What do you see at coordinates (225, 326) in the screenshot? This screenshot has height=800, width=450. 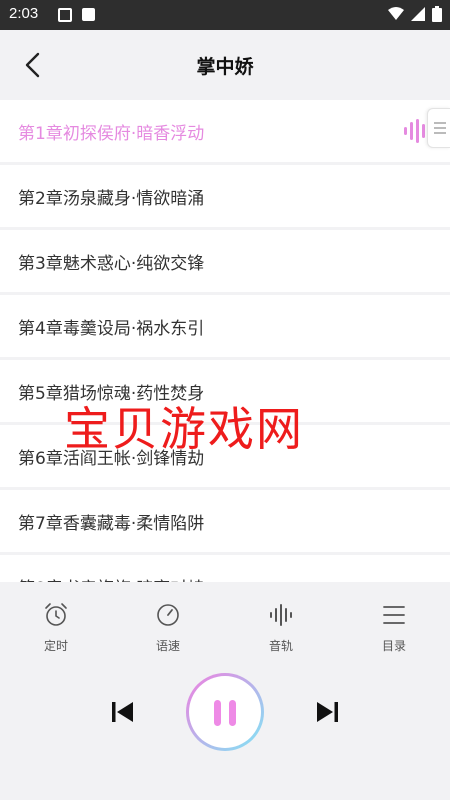 I see `chapter-item: 第4章毒羹设局·祸水东引` at bounding box center [225, 326].